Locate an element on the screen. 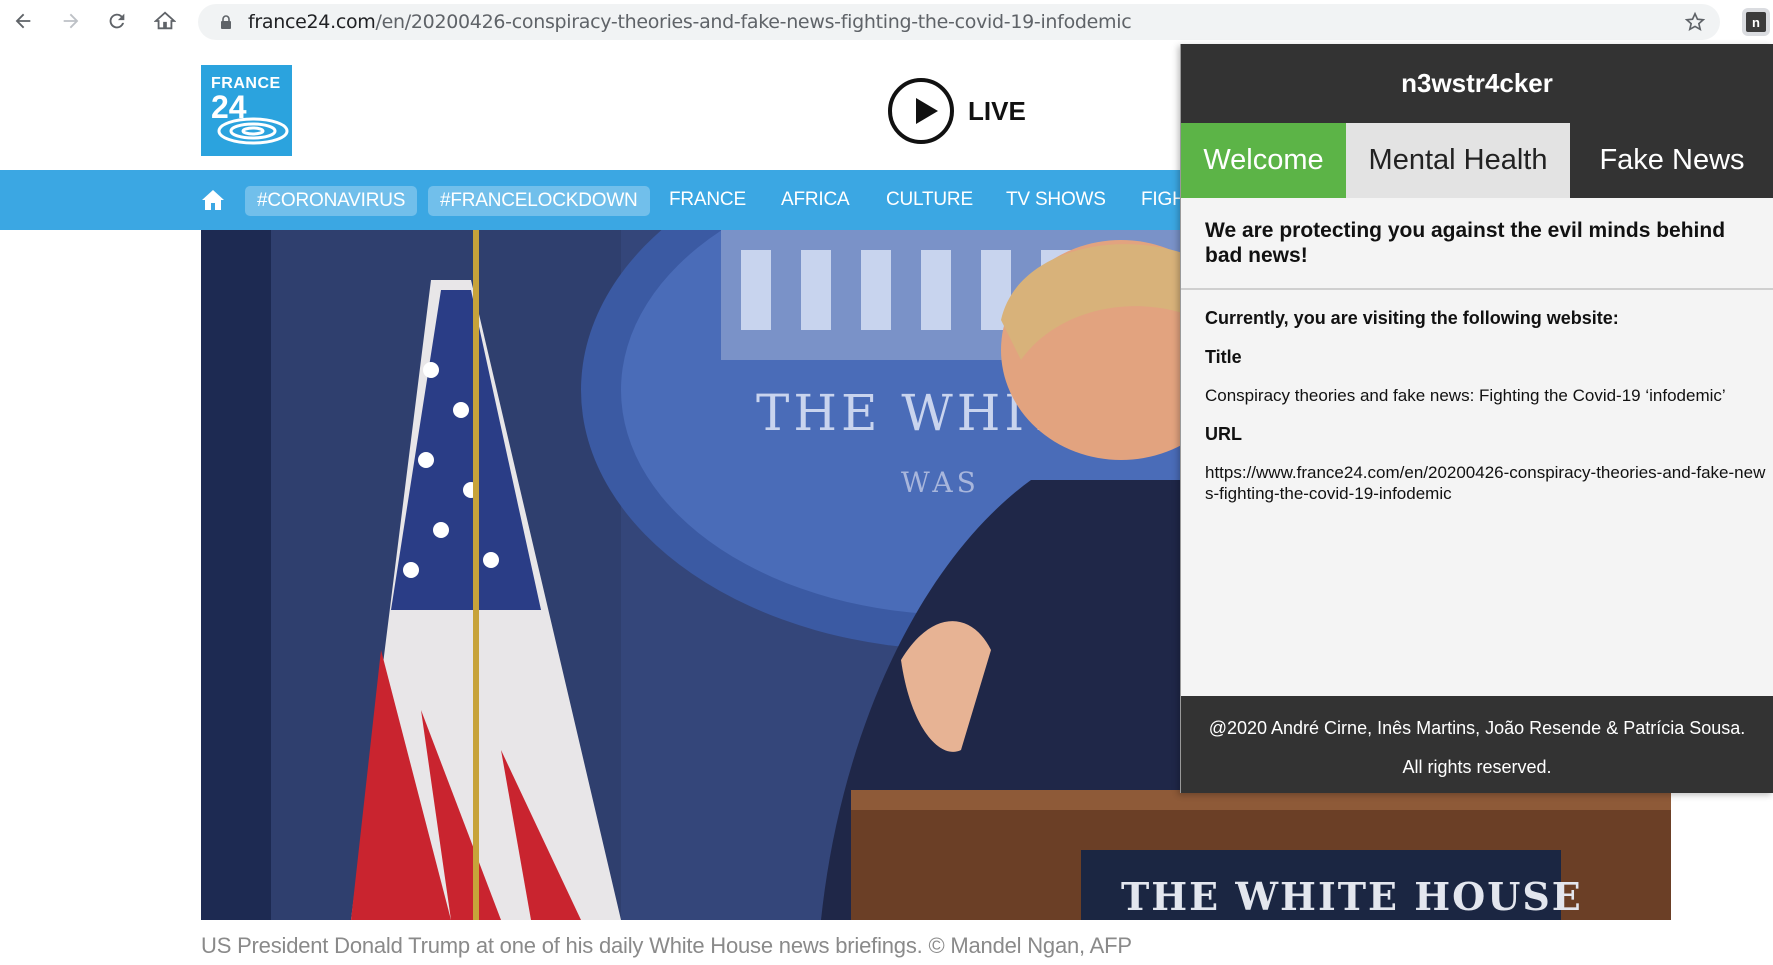 The height and width of the screenshot is (965, 1773). home-button is located at coordinates (165, 21).